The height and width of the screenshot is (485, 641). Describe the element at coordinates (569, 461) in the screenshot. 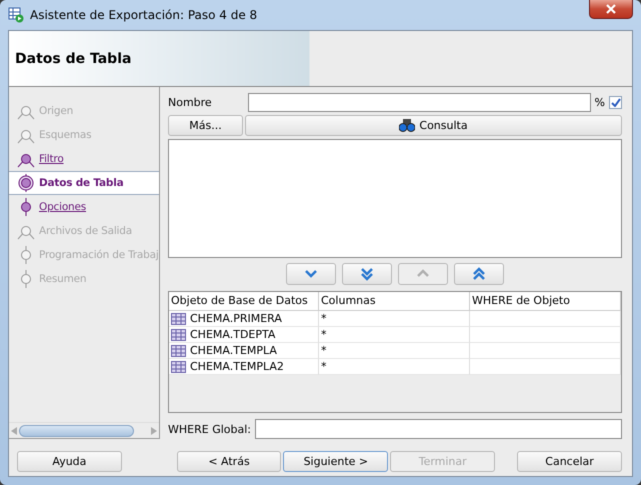

I see `nav-button: Cancelar` at that location.